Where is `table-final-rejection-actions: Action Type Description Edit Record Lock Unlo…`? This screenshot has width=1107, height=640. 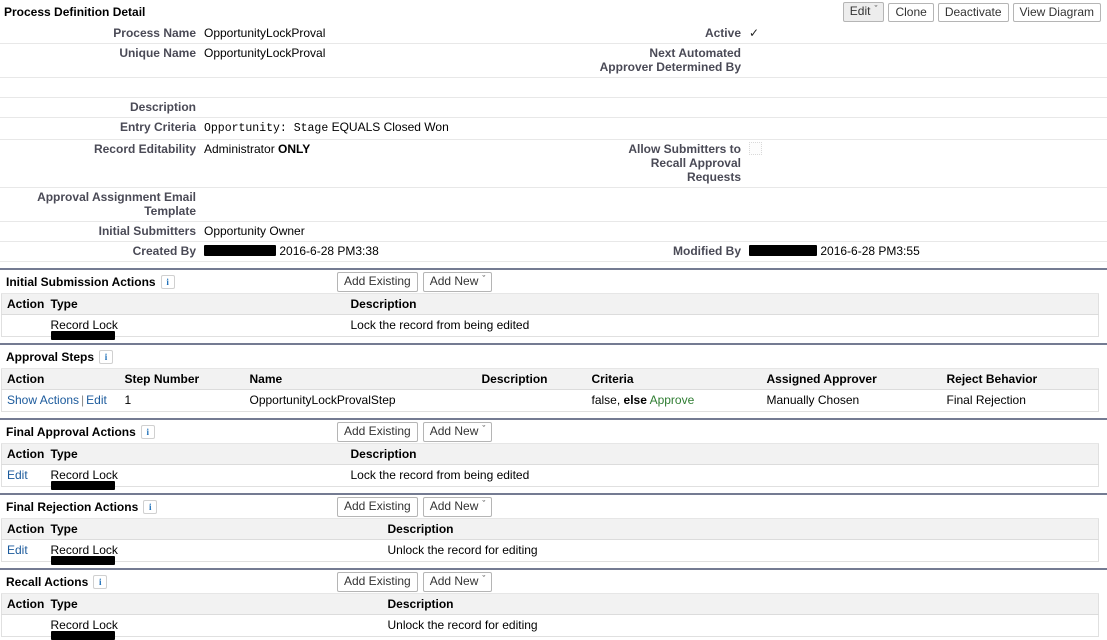
table-final-rejection-actions: Action Type Description Edit Record Lock Unlo… is located at coordinates (550, 541).